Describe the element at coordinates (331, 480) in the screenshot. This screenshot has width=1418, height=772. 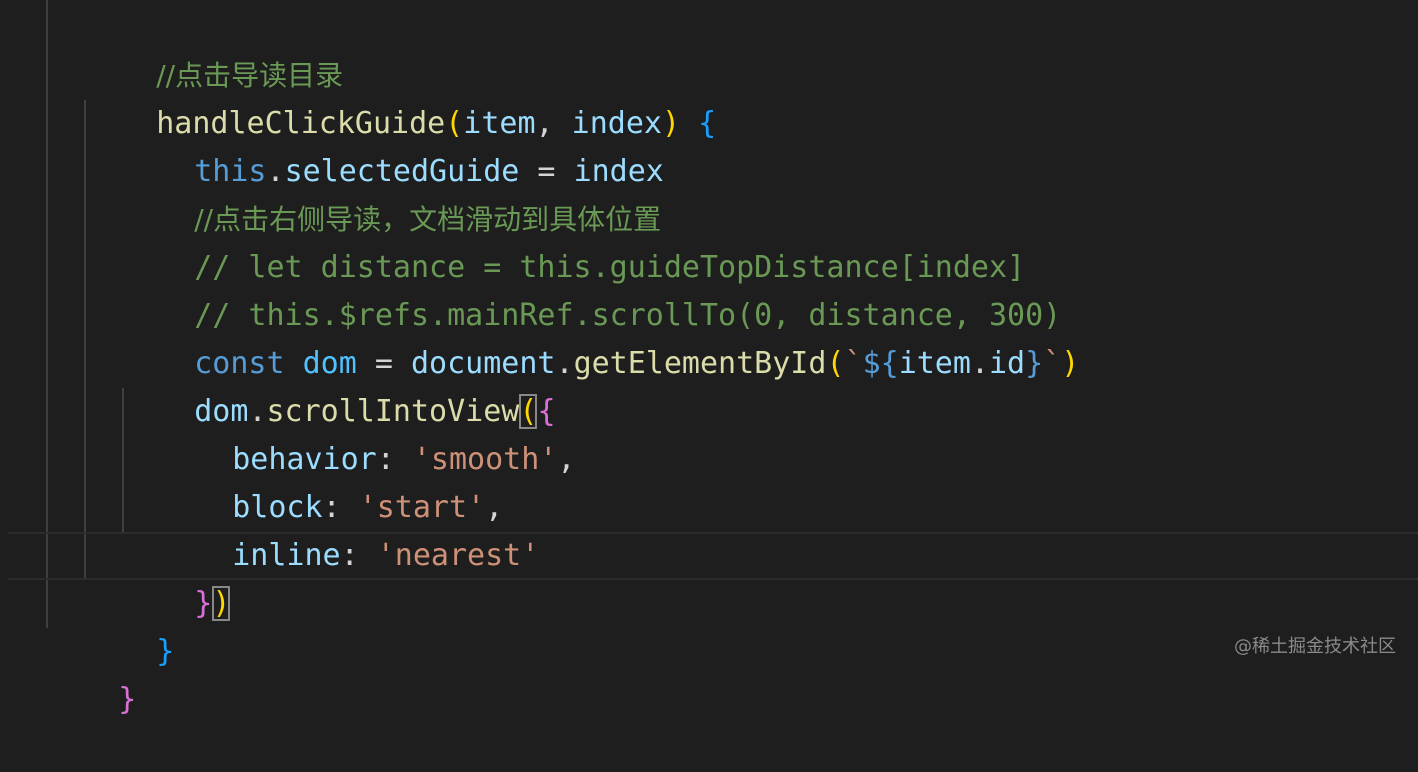
I see `code-line-10: block: 'start',` at that location.